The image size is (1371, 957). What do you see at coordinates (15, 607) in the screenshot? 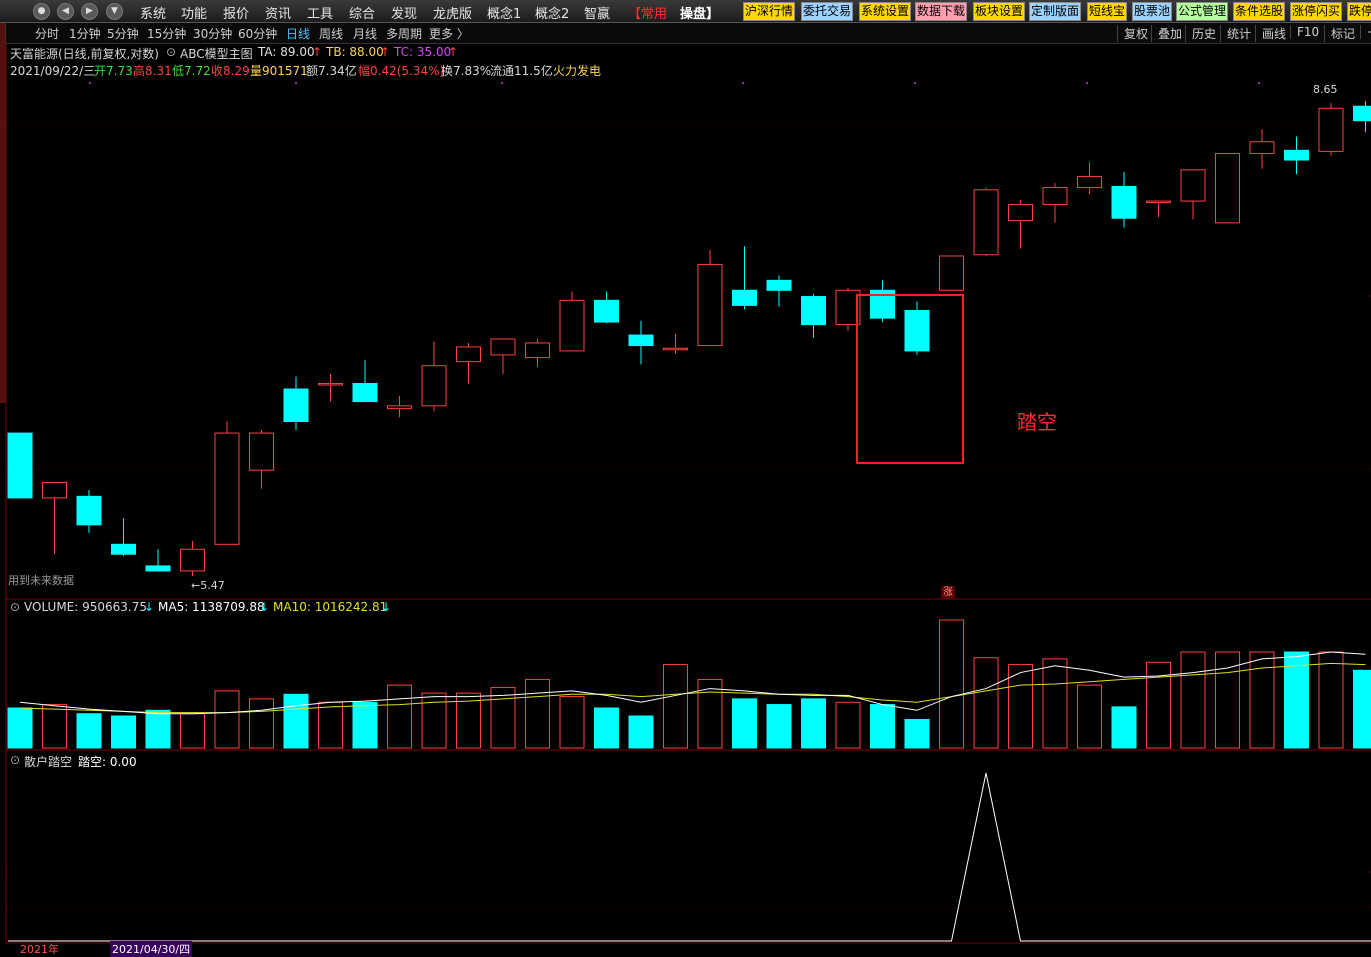
I see `volume-settings-icon: ⊙` at bounding box center [15, 607].